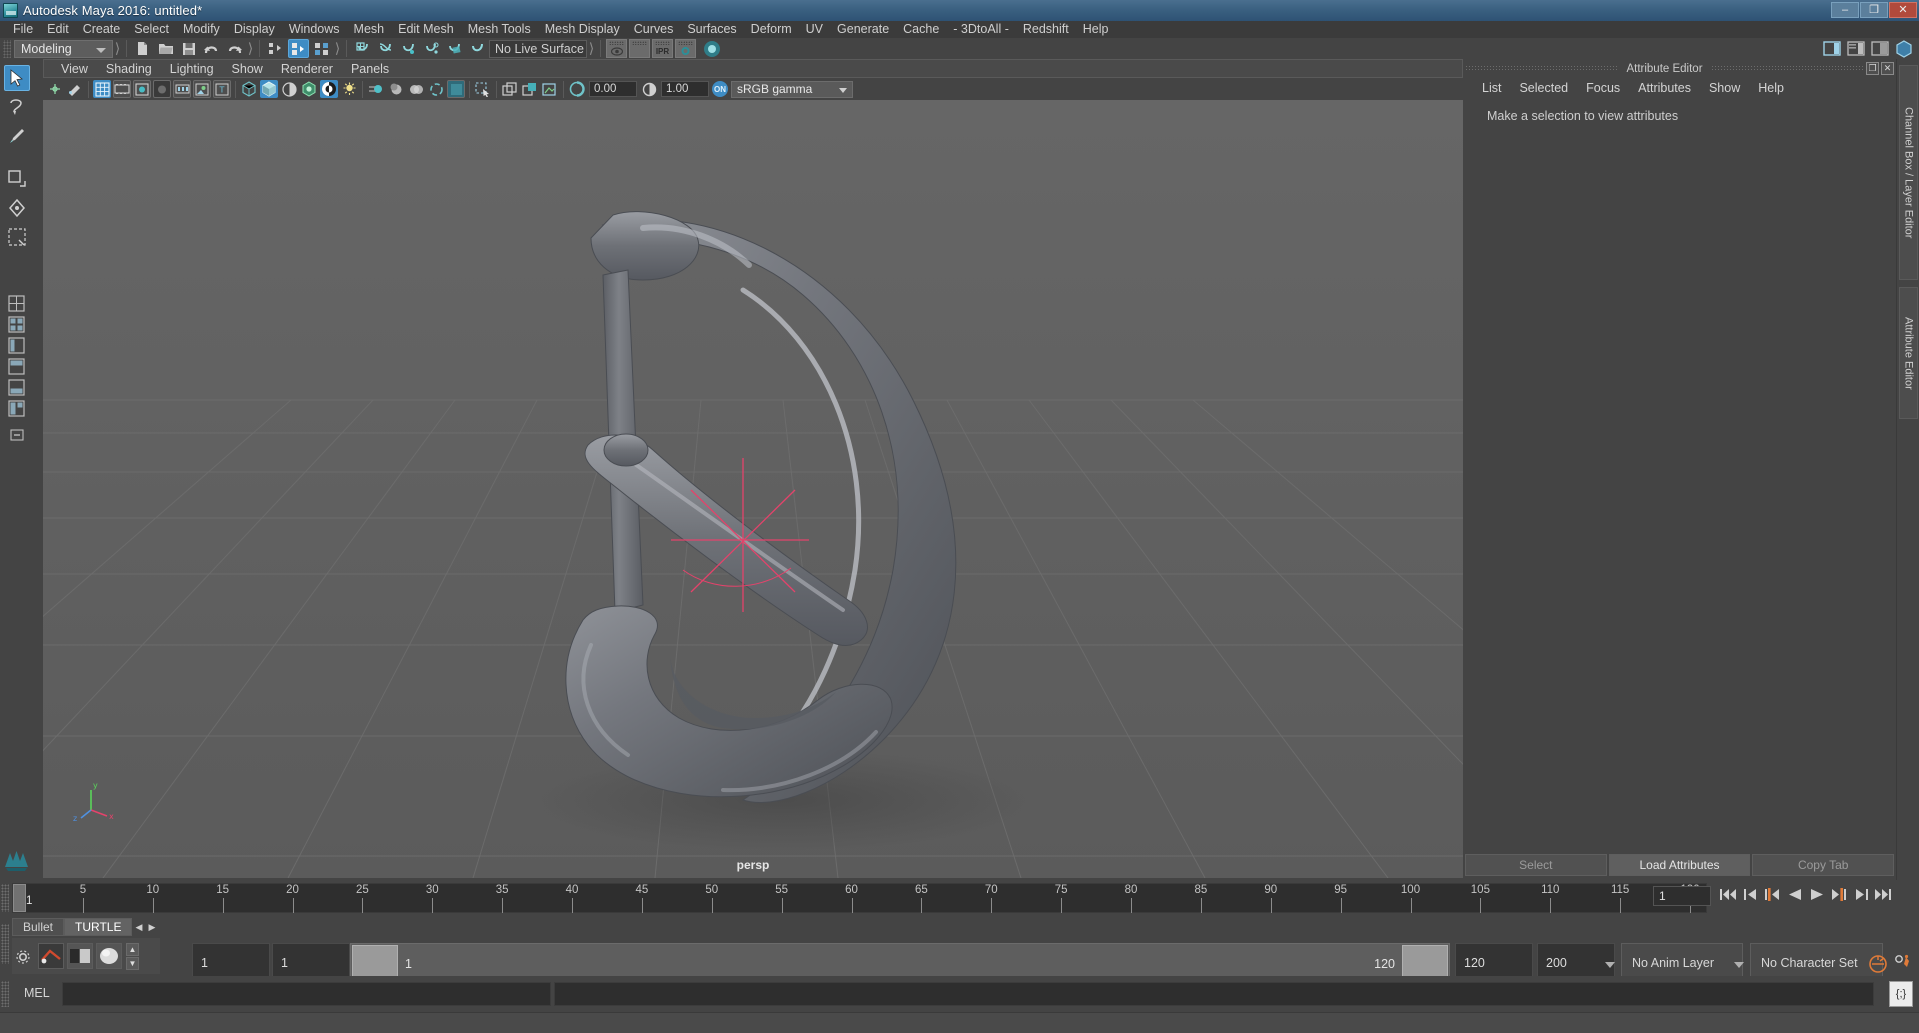 This screenshot has height=1033, width=1919. What do you see at coordinates (349, 89) in the screenshot?
I see `shadows-icon` at bounding box center [349, 89].